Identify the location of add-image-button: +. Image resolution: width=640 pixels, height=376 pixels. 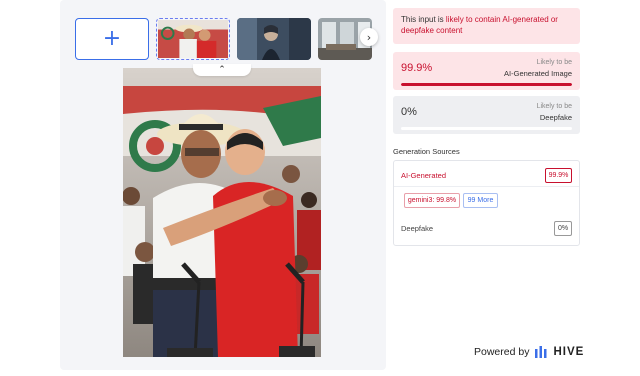
(112, 39).